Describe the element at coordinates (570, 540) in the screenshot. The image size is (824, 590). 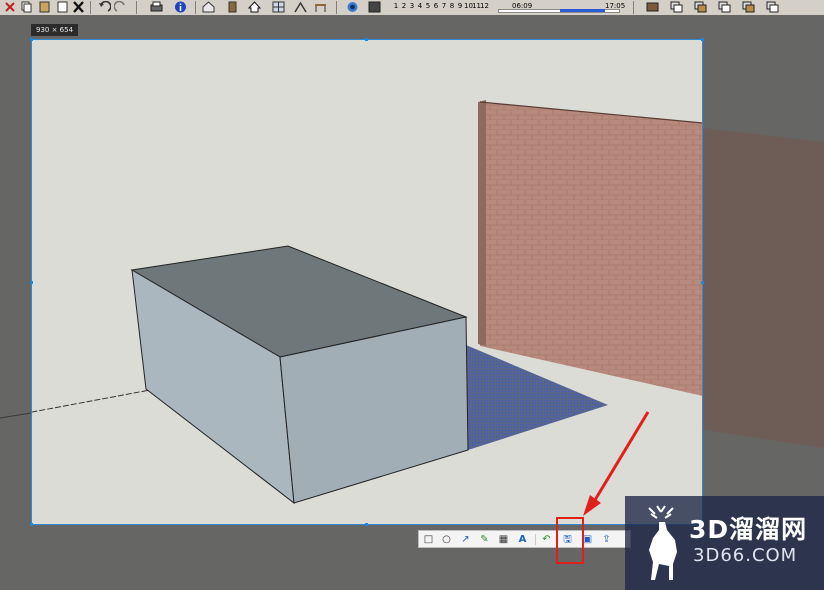
I see `save-button-highlight` at that location.